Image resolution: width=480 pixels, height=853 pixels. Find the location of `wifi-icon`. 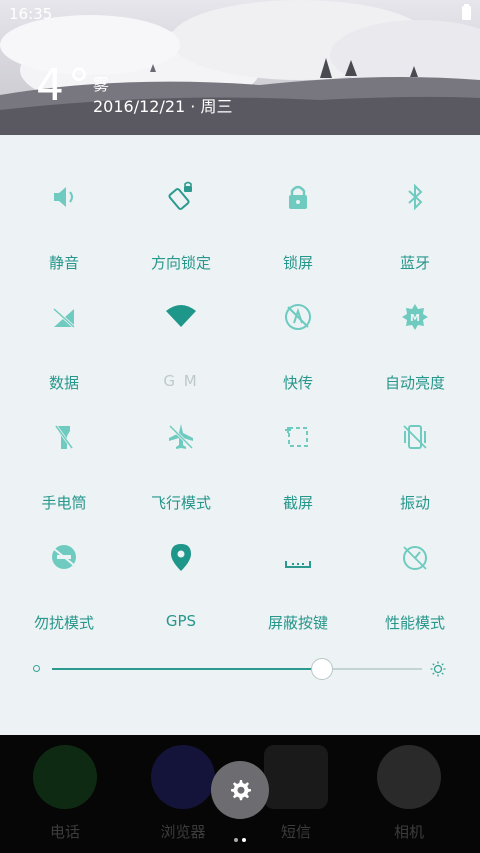

wifi-icon is located at coordinates (181, 316).